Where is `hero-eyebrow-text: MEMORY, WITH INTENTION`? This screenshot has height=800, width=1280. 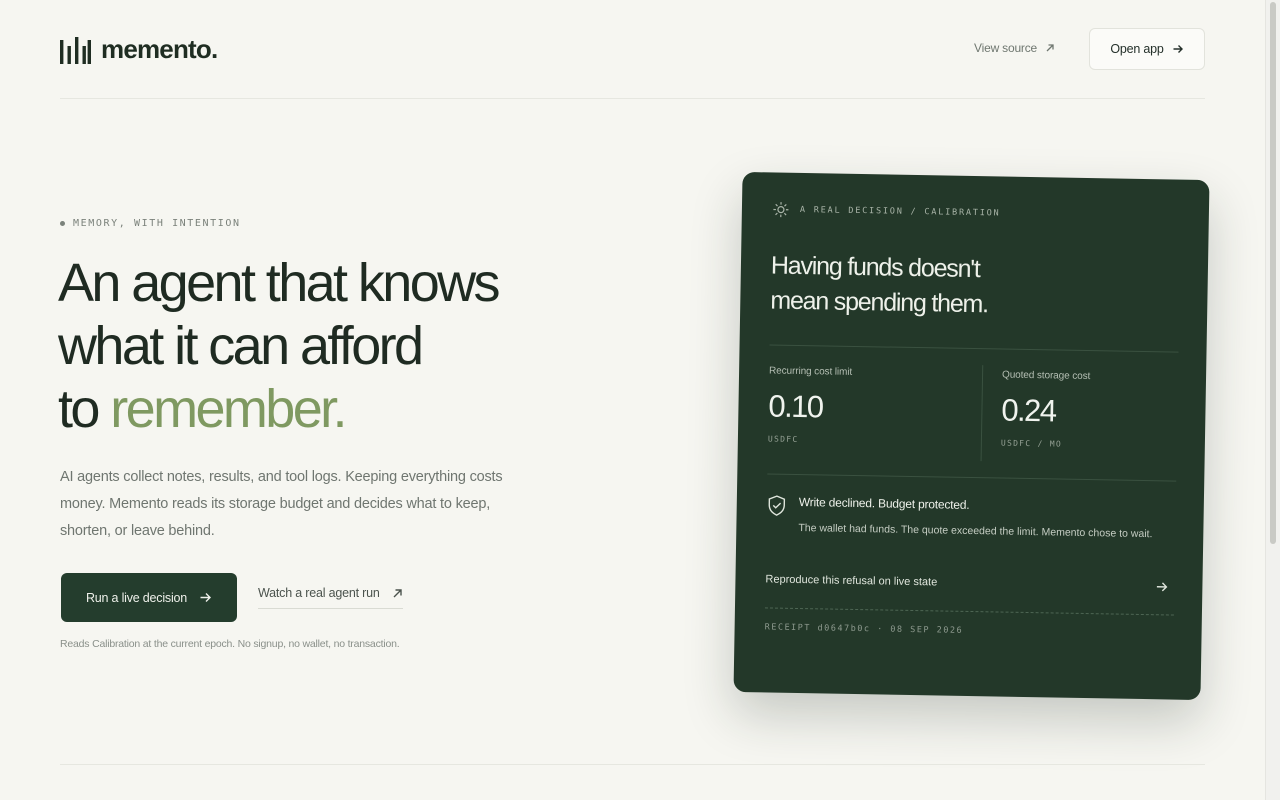
hero-eyebrow-text: MEMORY, WITH INTENTION is located at coordinates (157, 223).